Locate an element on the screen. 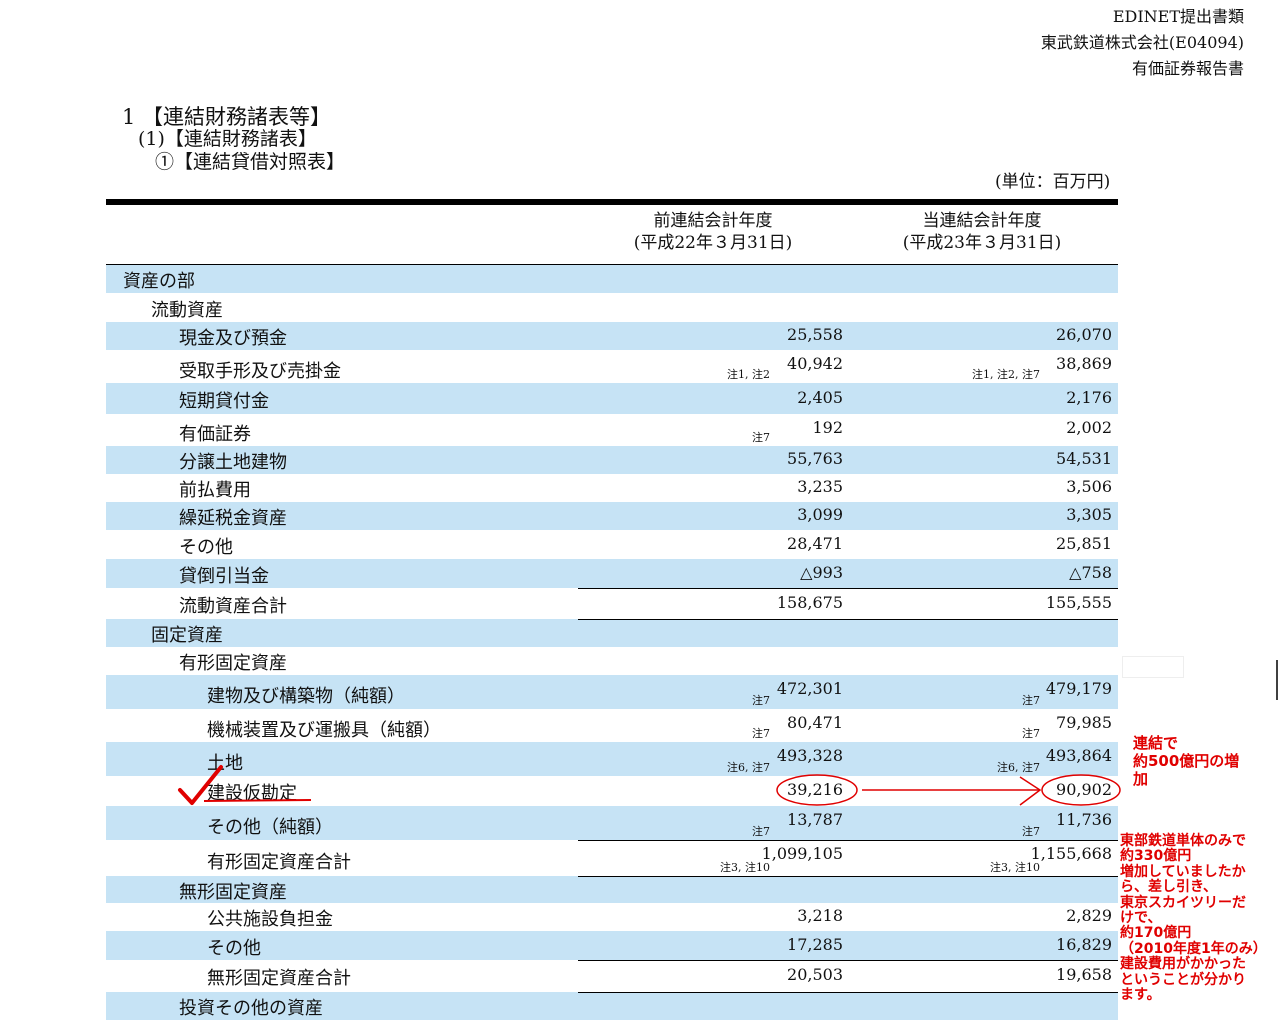  circle-prev-value is located at coordinates (817, 790).